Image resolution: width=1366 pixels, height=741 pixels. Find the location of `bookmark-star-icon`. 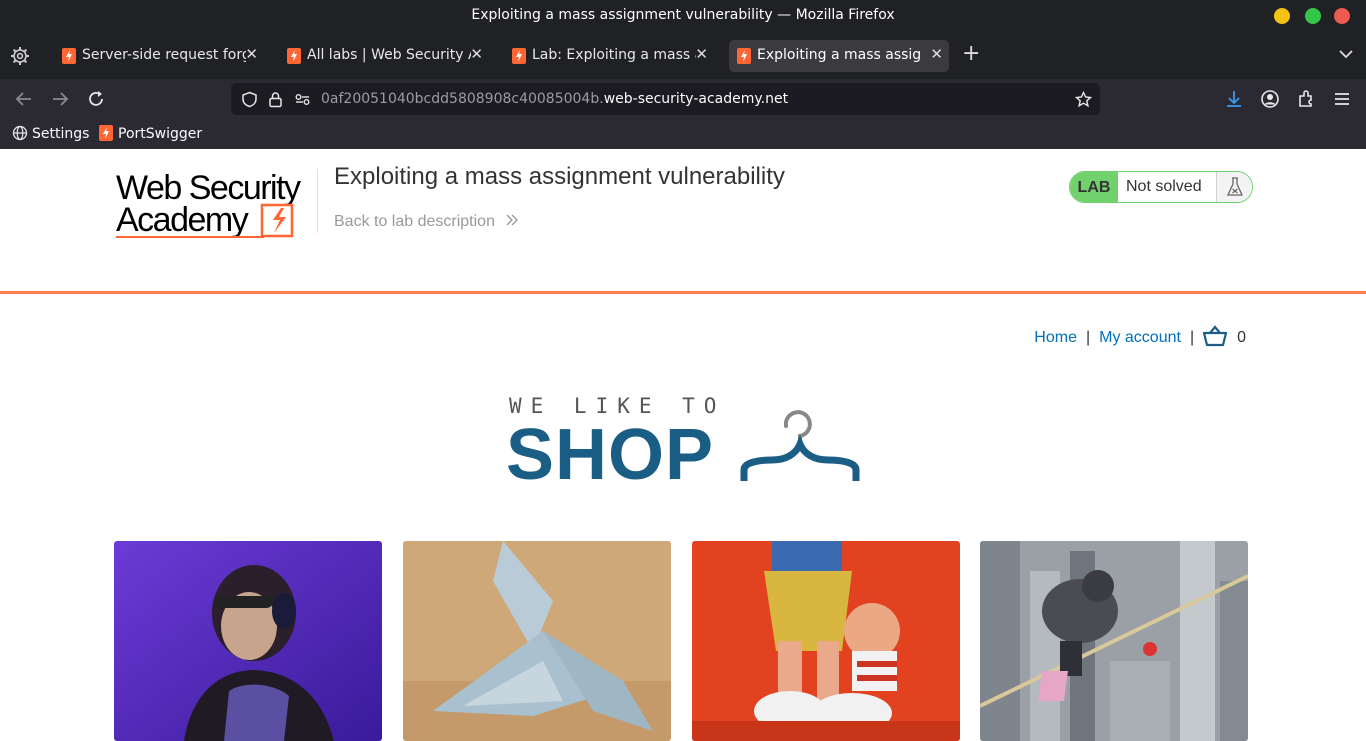

bookmark-star-icon is located at coordinates (1083, 99).